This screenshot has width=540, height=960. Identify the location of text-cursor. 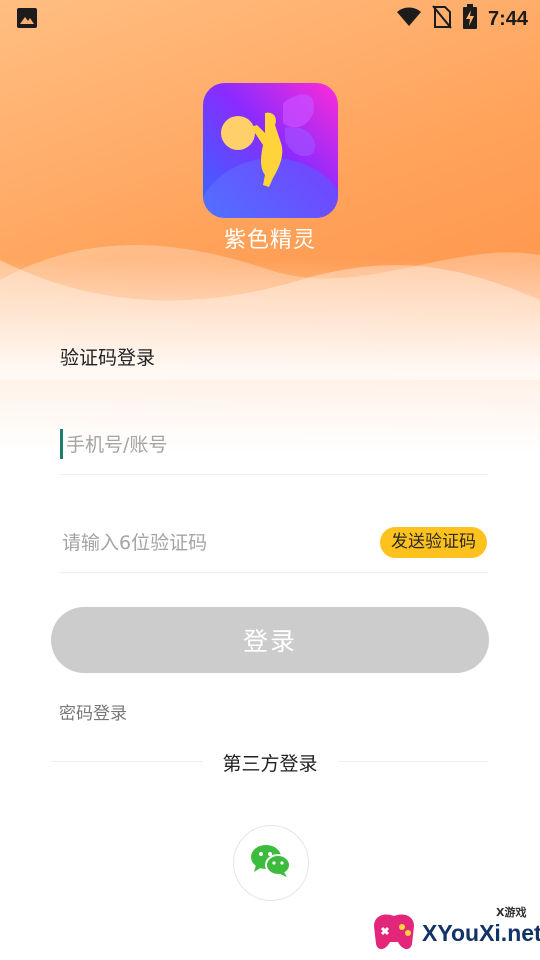
(61, 444).